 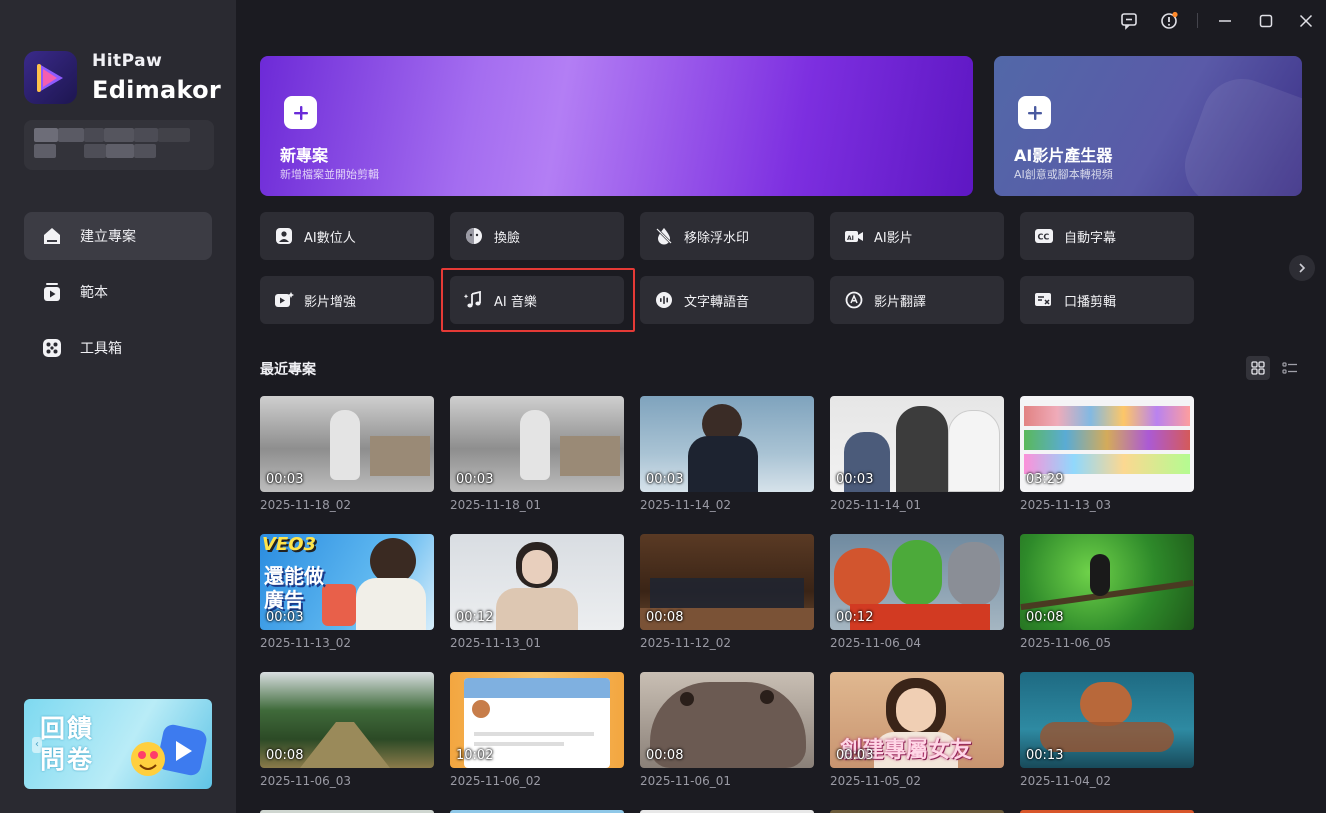 I want to click on brand-name-top: HitPaw, so click(x=127, y=61).